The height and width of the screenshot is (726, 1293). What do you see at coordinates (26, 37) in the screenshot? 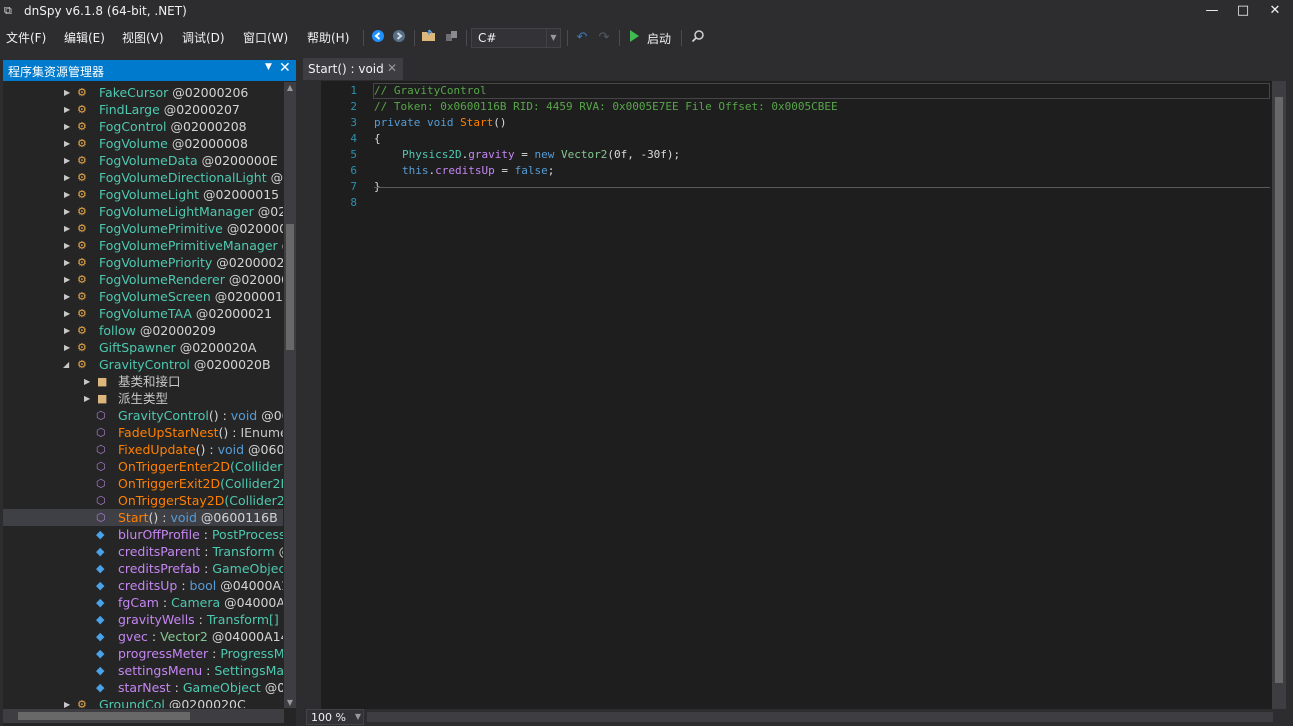
I see `menu-file: 文件(F)` at bounding box center [26, 37].